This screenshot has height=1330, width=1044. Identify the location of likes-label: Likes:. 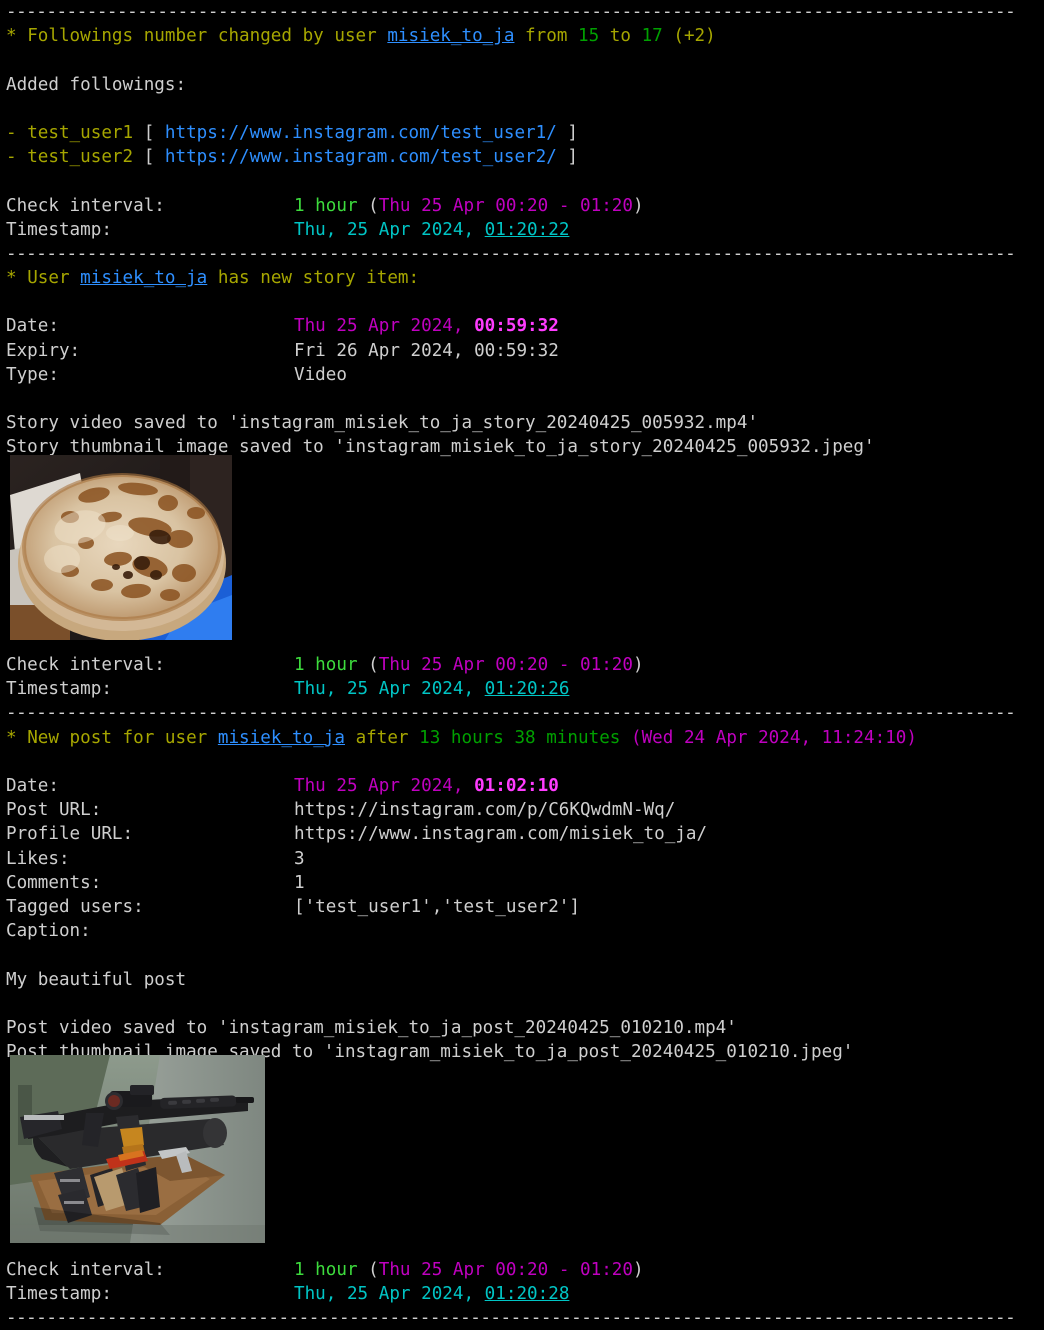
(38, 858).